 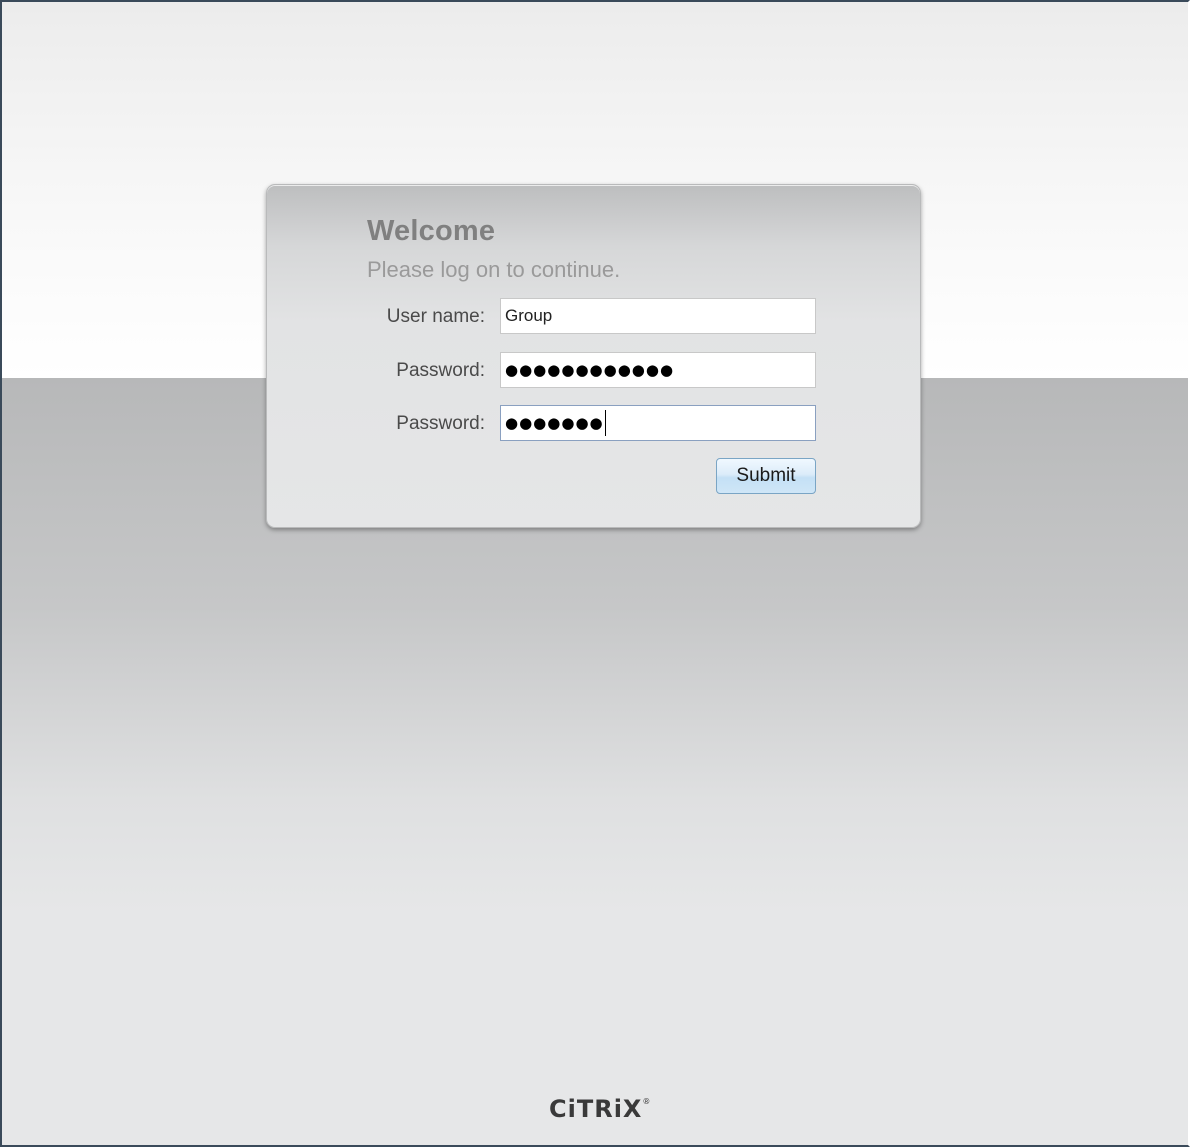 I want to click on text-caret, so click(x=605, y=423).